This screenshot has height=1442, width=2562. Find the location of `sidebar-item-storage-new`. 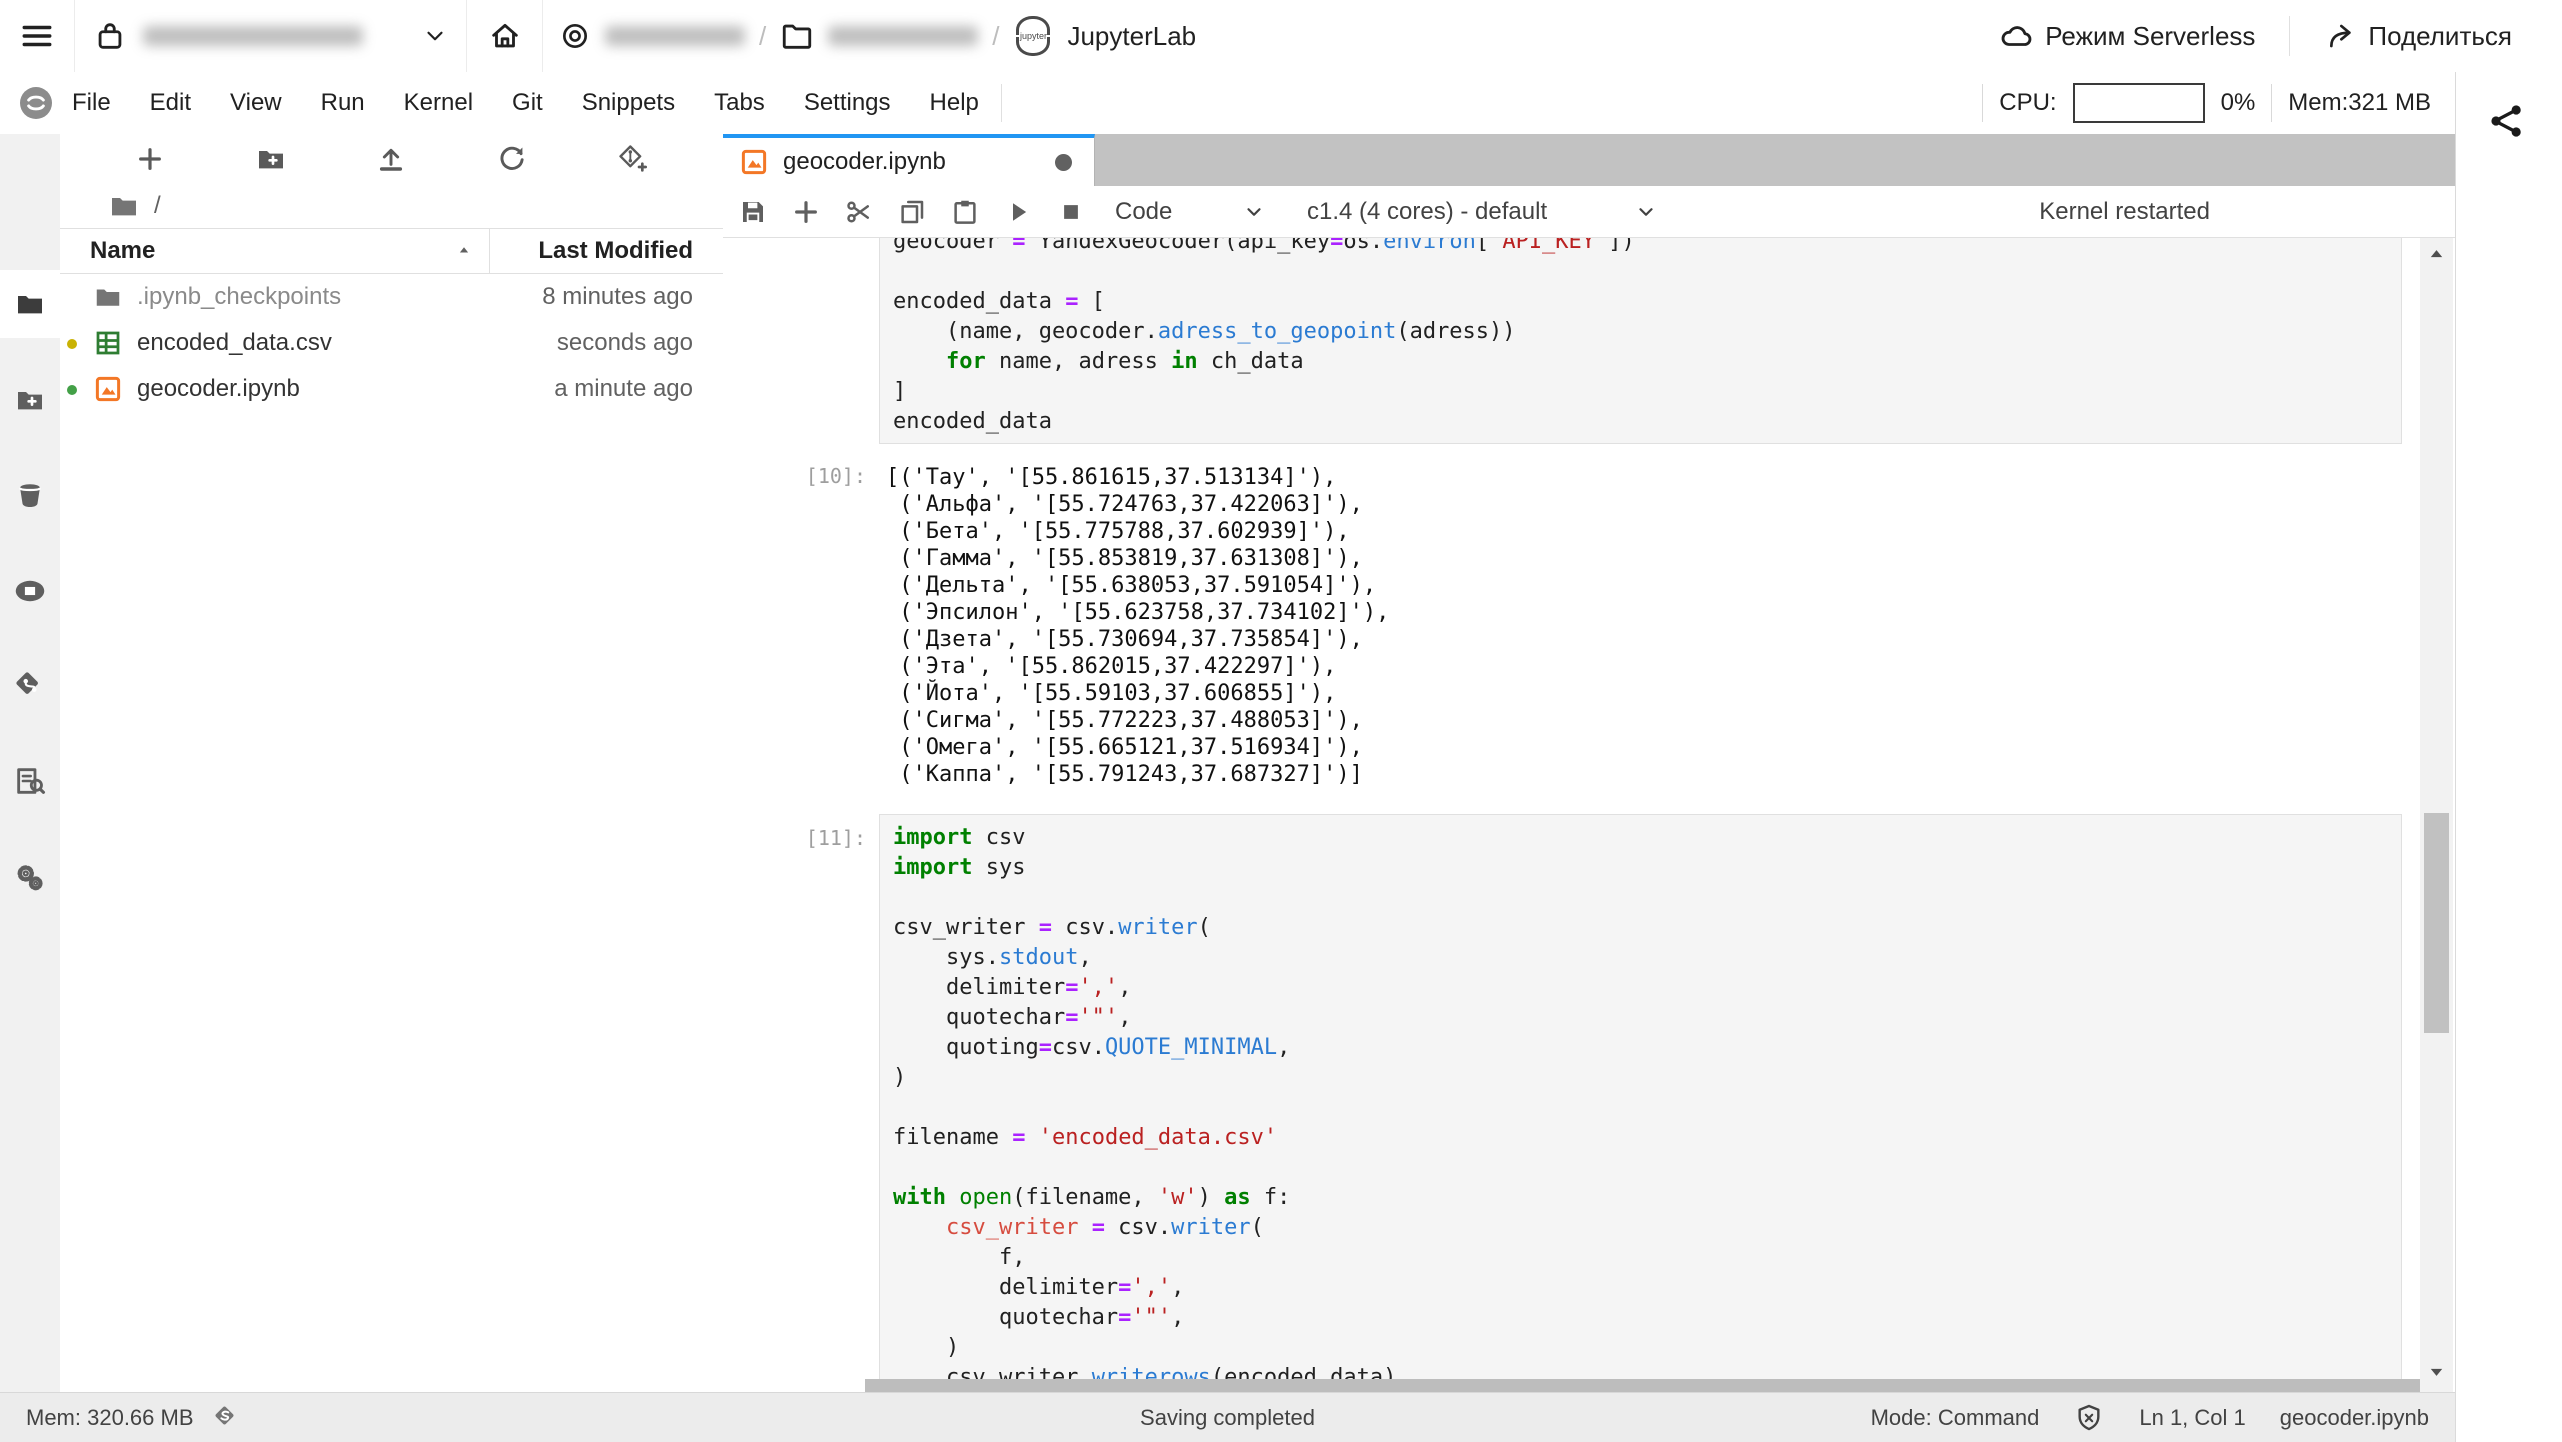

sidebar-item-storage-new is located at coordinates (30, 400).